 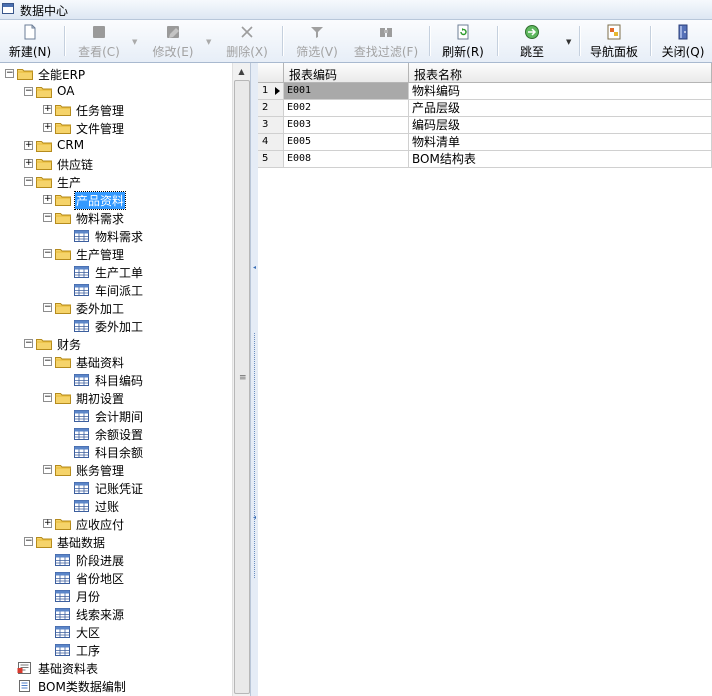 What do you see at coordinates (115, 182) in the screenshot?
I see `tree-node: − 生产` at bounding box center [115, 182].